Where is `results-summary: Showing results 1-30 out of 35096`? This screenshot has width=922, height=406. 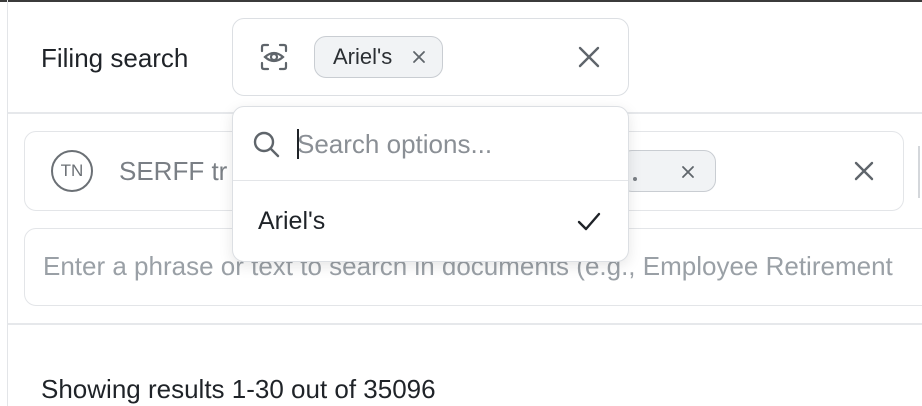 results-summary: Showing results 1-30 out of 35096 is located at coordinates (238, 389).